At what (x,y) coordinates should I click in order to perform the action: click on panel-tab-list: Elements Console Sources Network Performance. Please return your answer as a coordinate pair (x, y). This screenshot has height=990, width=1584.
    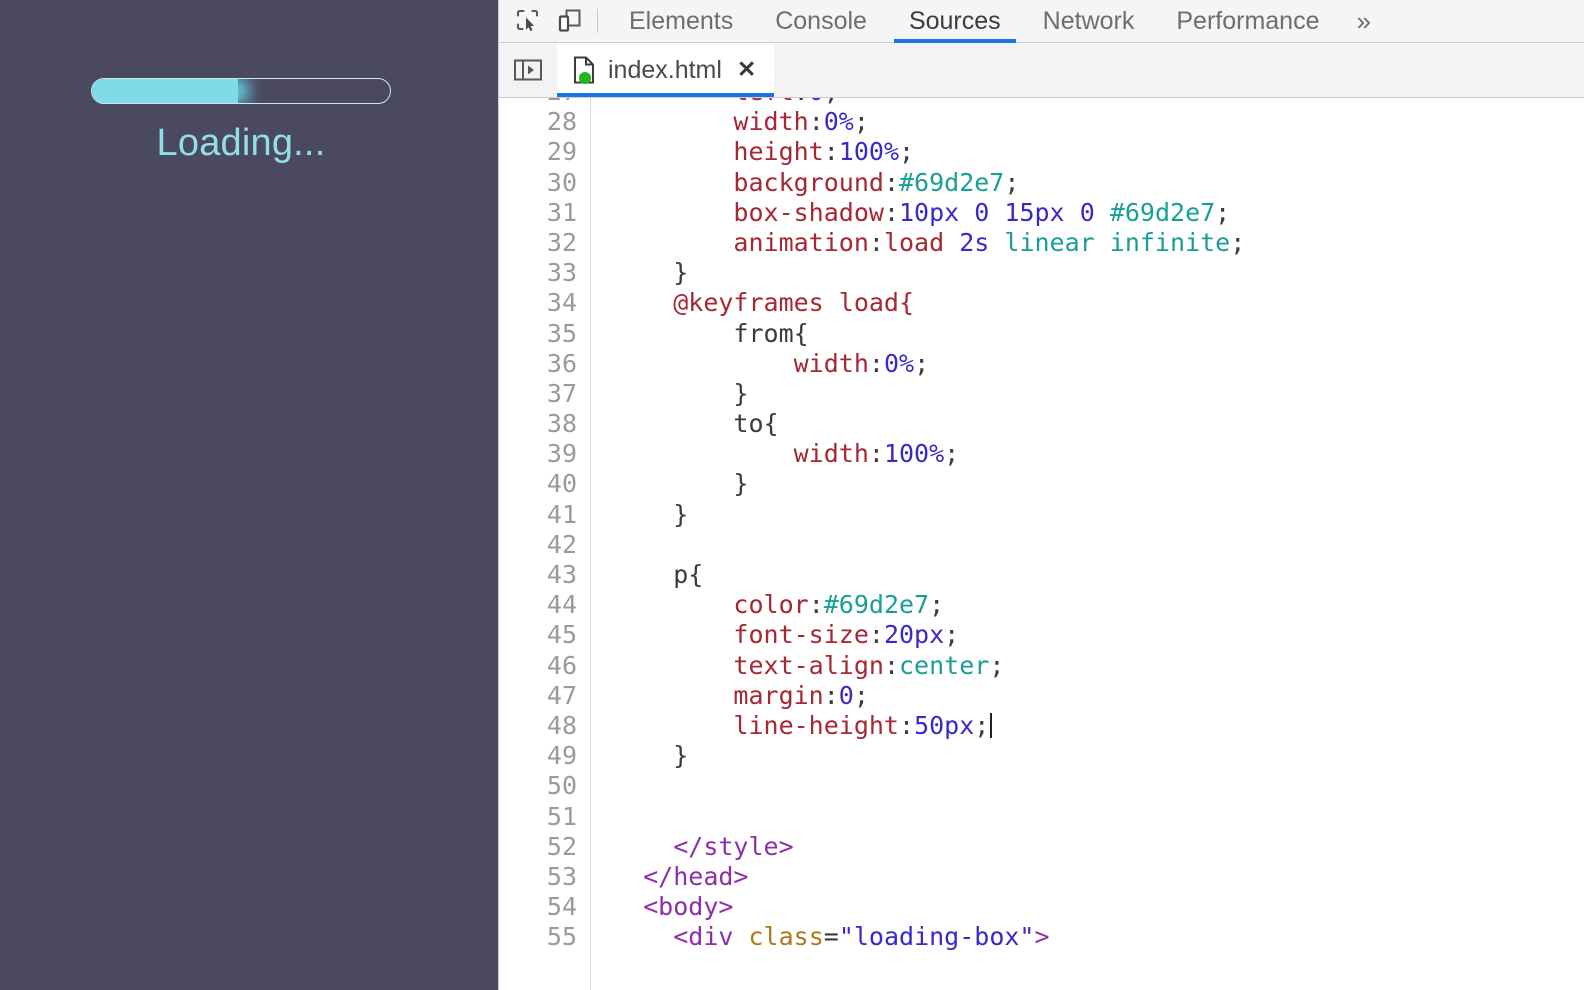
    Looking at the image, I should click on (974, 21).